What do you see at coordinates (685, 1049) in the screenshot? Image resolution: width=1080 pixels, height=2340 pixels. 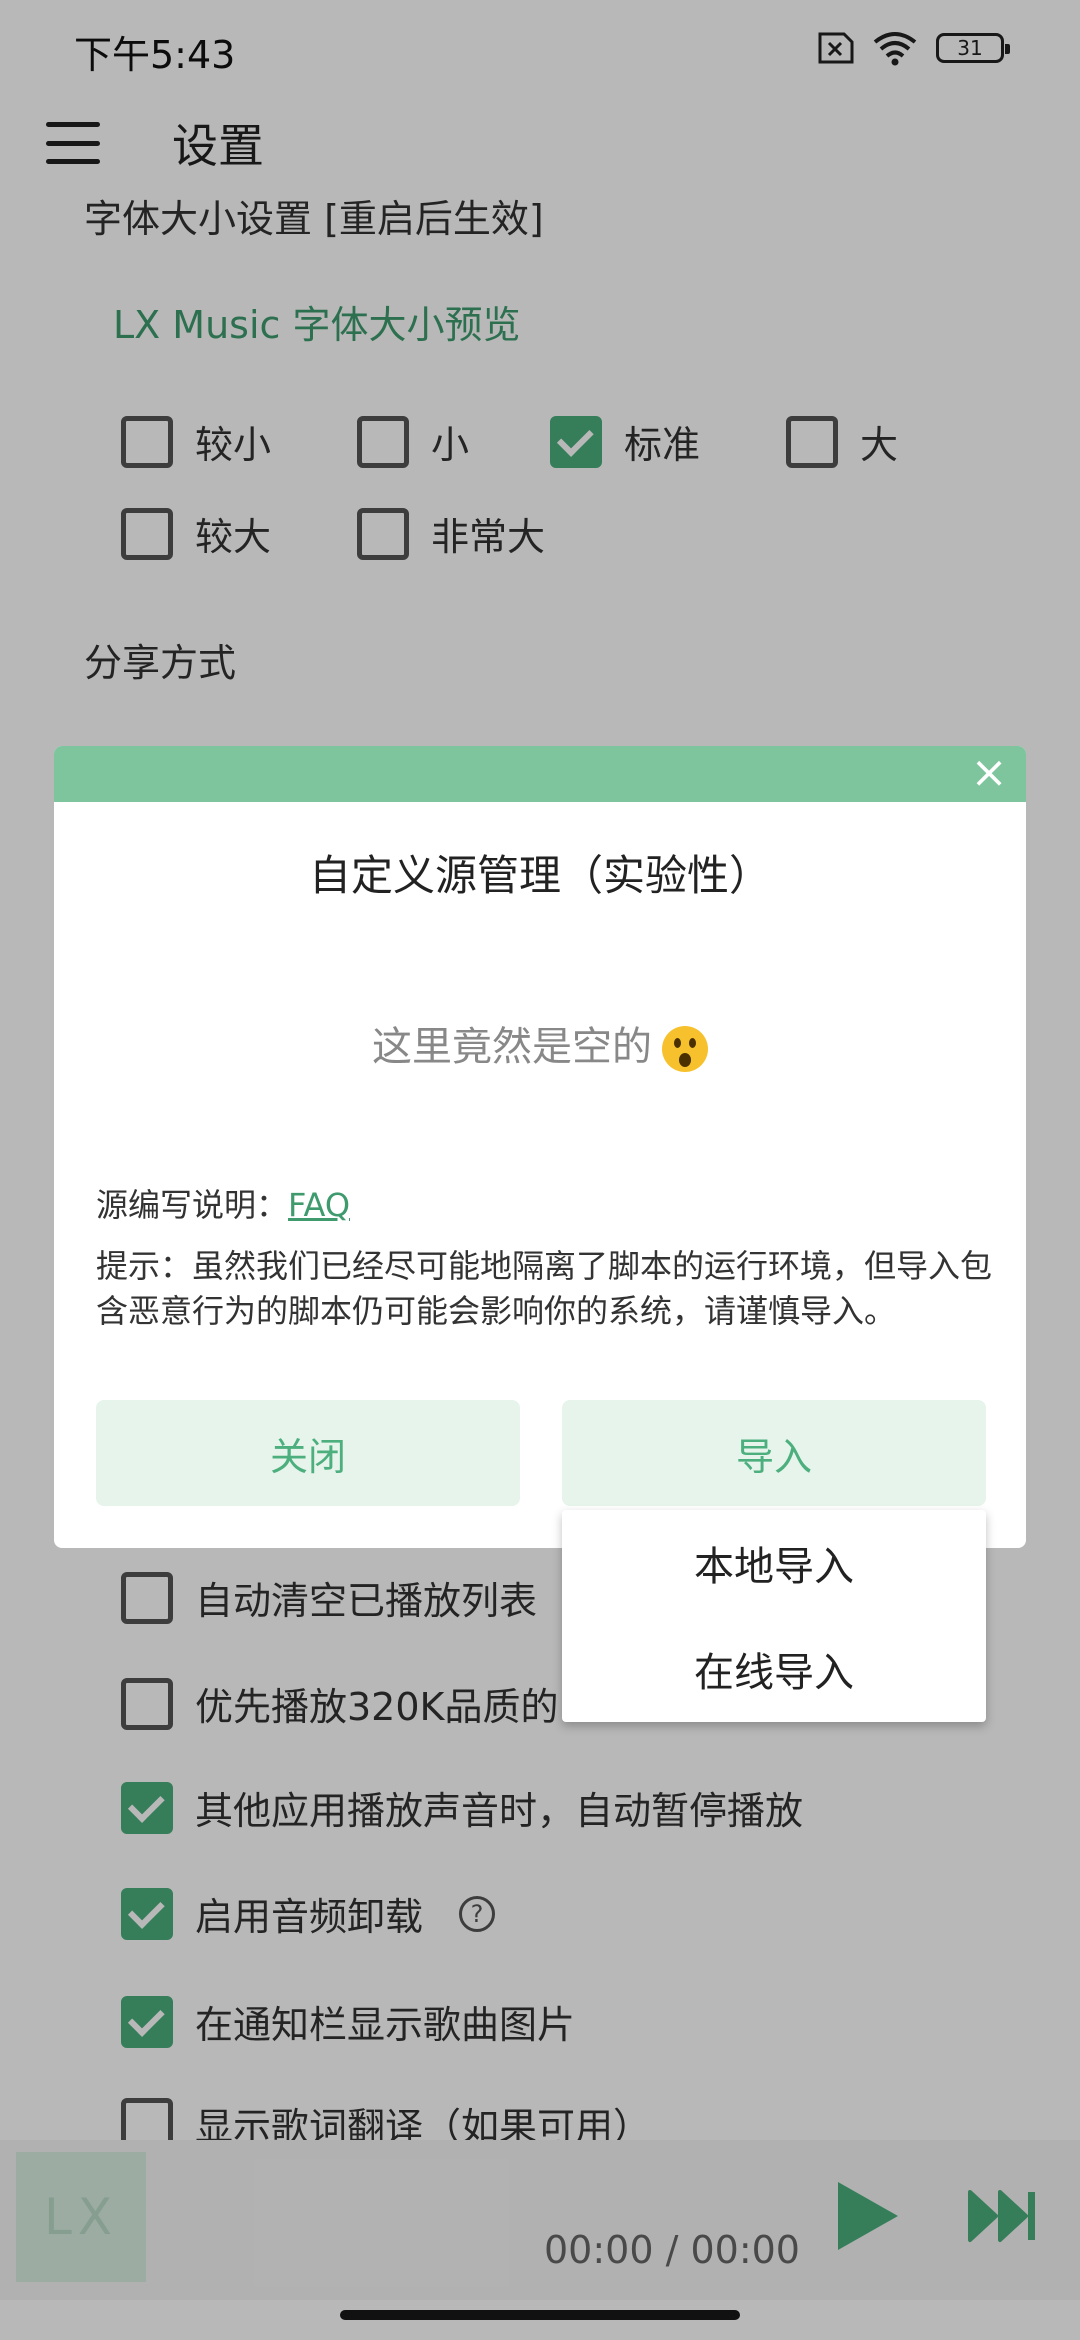 I see `astonished-face-icon` at bounding box center [685, 1049].